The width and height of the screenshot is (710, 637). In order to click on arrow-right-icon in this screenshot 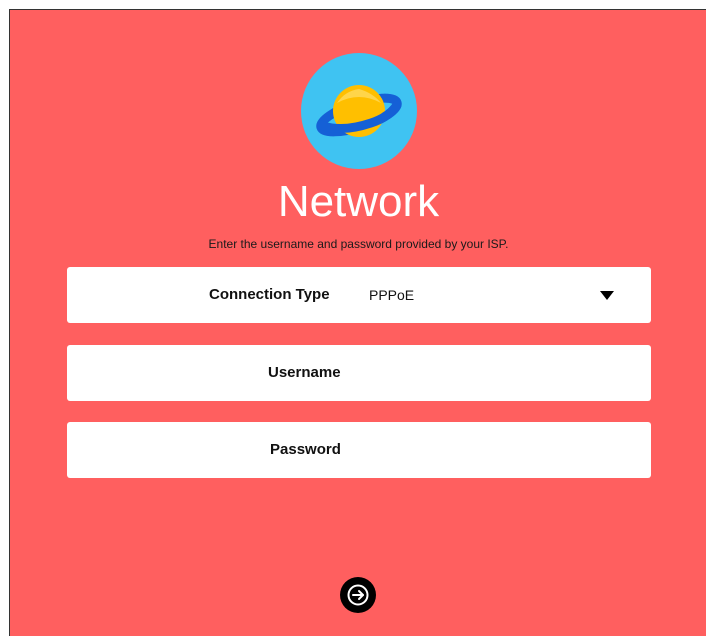, I will do `click(358, 595)`.